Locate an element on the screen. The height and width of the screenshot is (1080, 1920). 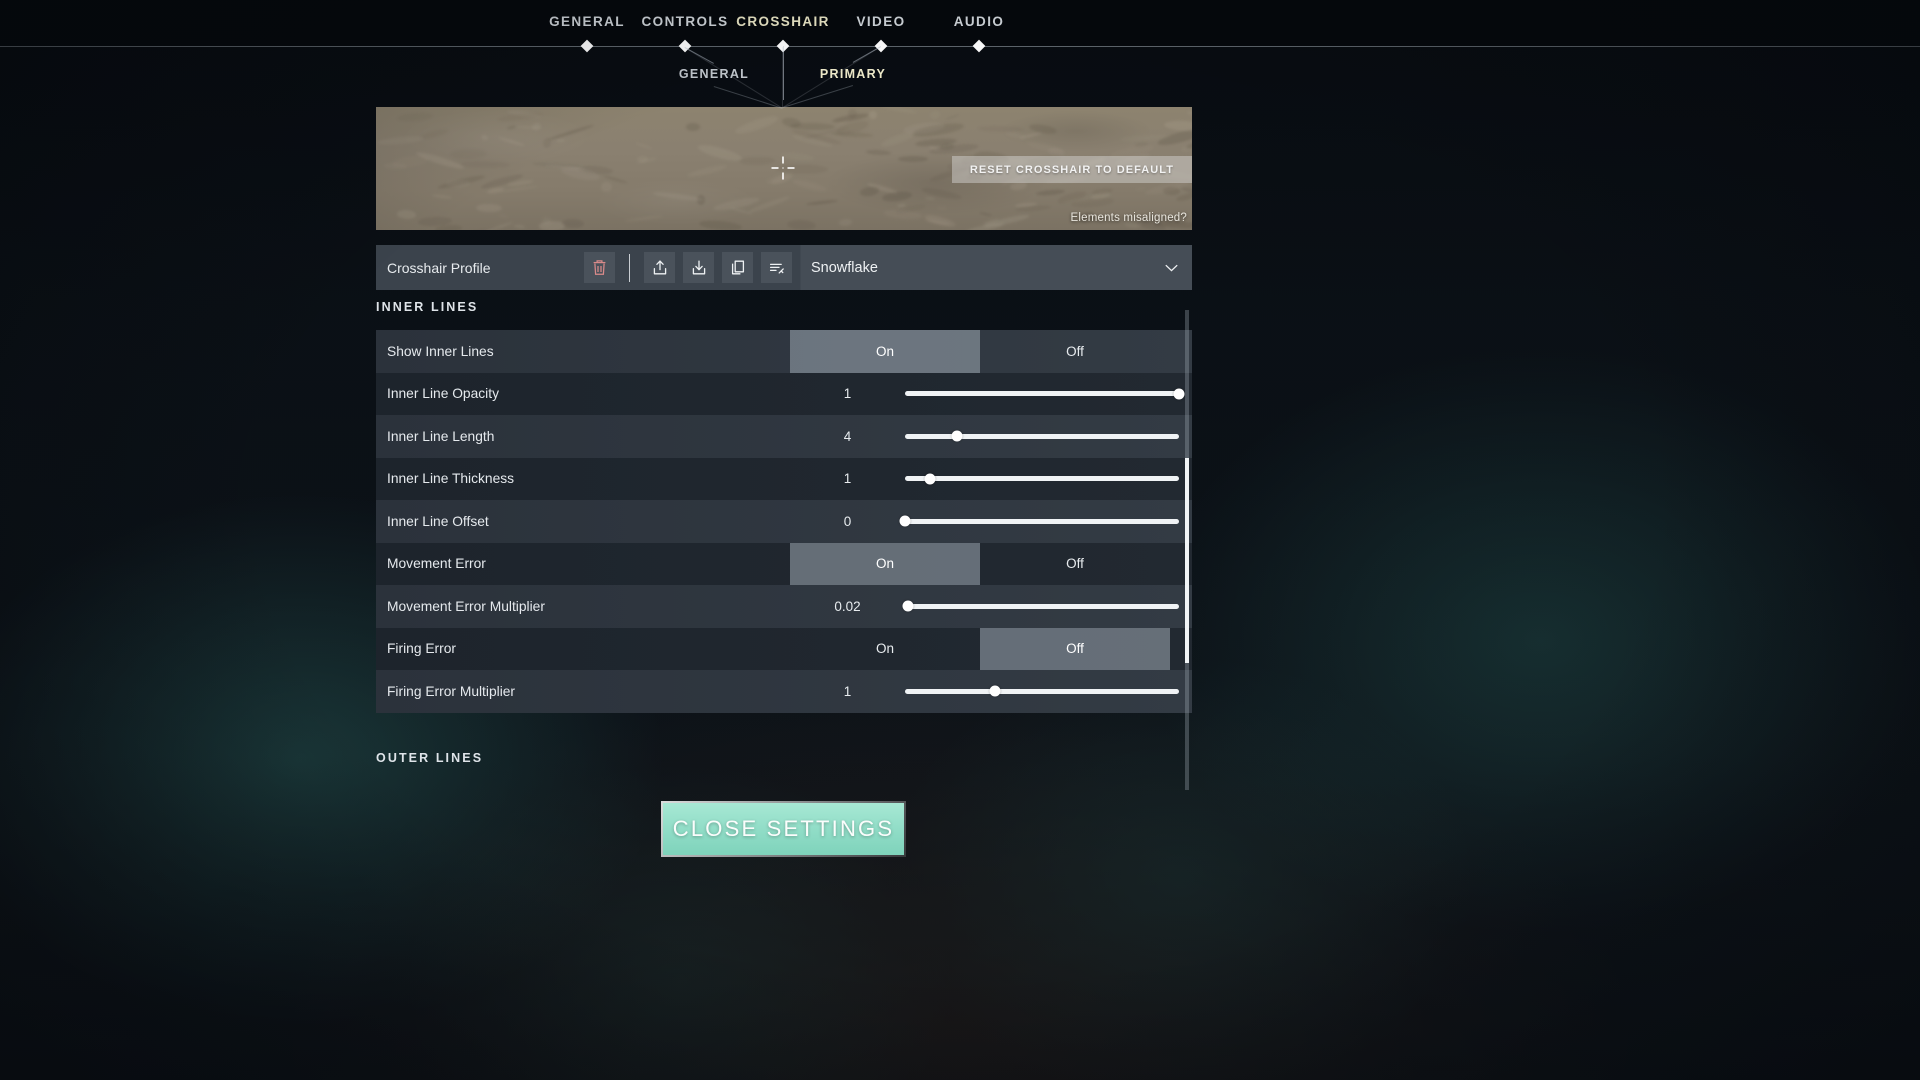
reset-crosshair-button: RESET CROSSHAIR TO DEFAULT is located at coordinates (1071, 169).